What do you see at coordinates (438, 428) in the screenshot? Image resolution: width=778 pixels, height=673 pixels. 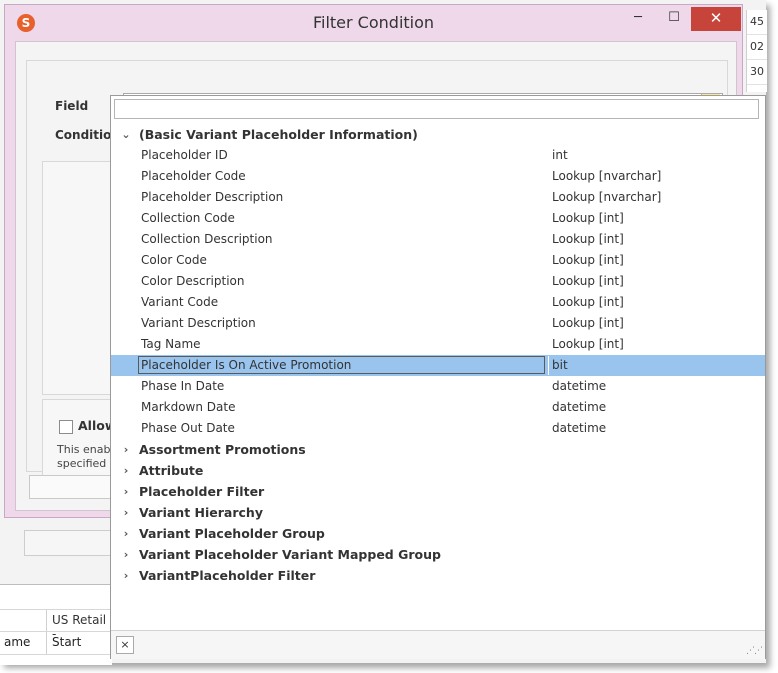 I see `list-item: Phase Out Date datetime` at bounding box center [438, 428].